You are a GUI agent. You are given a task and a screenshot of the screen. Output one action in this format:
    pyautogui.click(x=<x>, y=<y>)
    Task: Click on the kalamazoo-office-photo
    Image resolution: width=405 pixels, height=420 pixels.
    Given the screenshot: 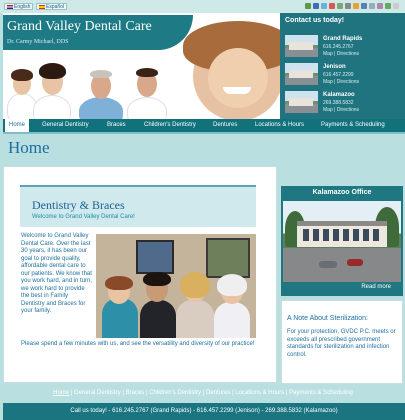 What is the action you would take?
    pyautogui.click(x=342, y=241)
    